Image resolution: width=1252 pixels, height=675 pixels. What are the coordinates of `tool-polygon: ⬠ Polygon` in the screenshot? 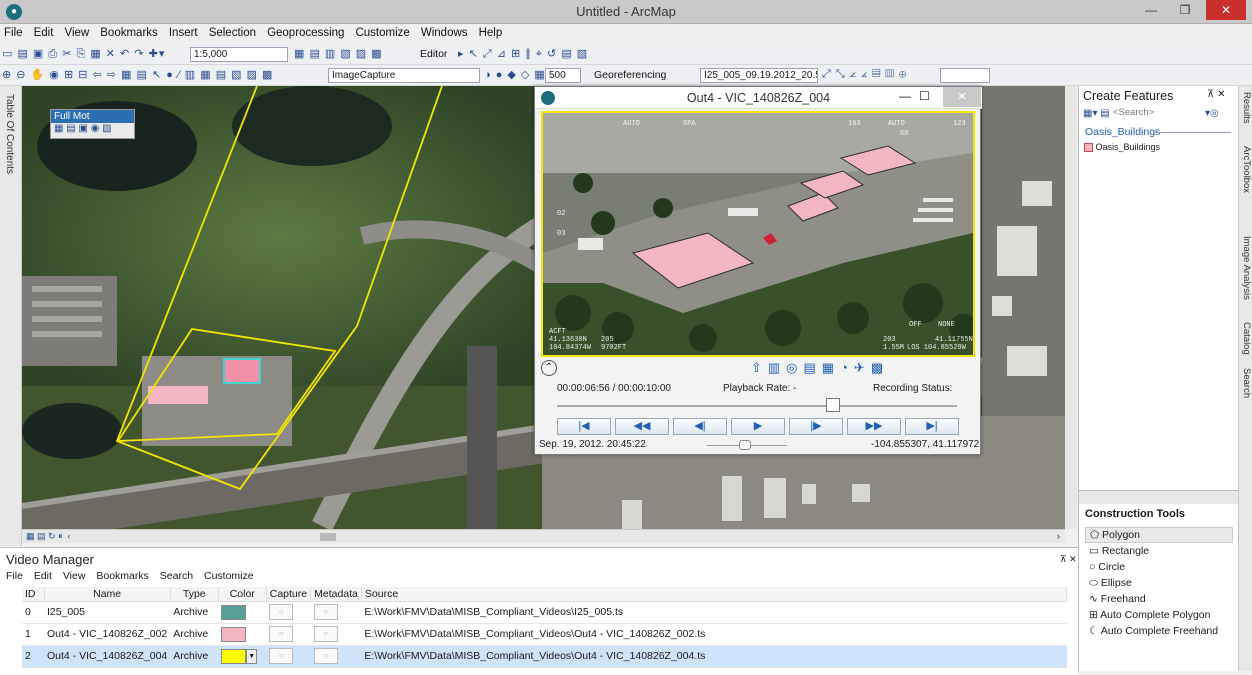 It's located at (1159, 535).